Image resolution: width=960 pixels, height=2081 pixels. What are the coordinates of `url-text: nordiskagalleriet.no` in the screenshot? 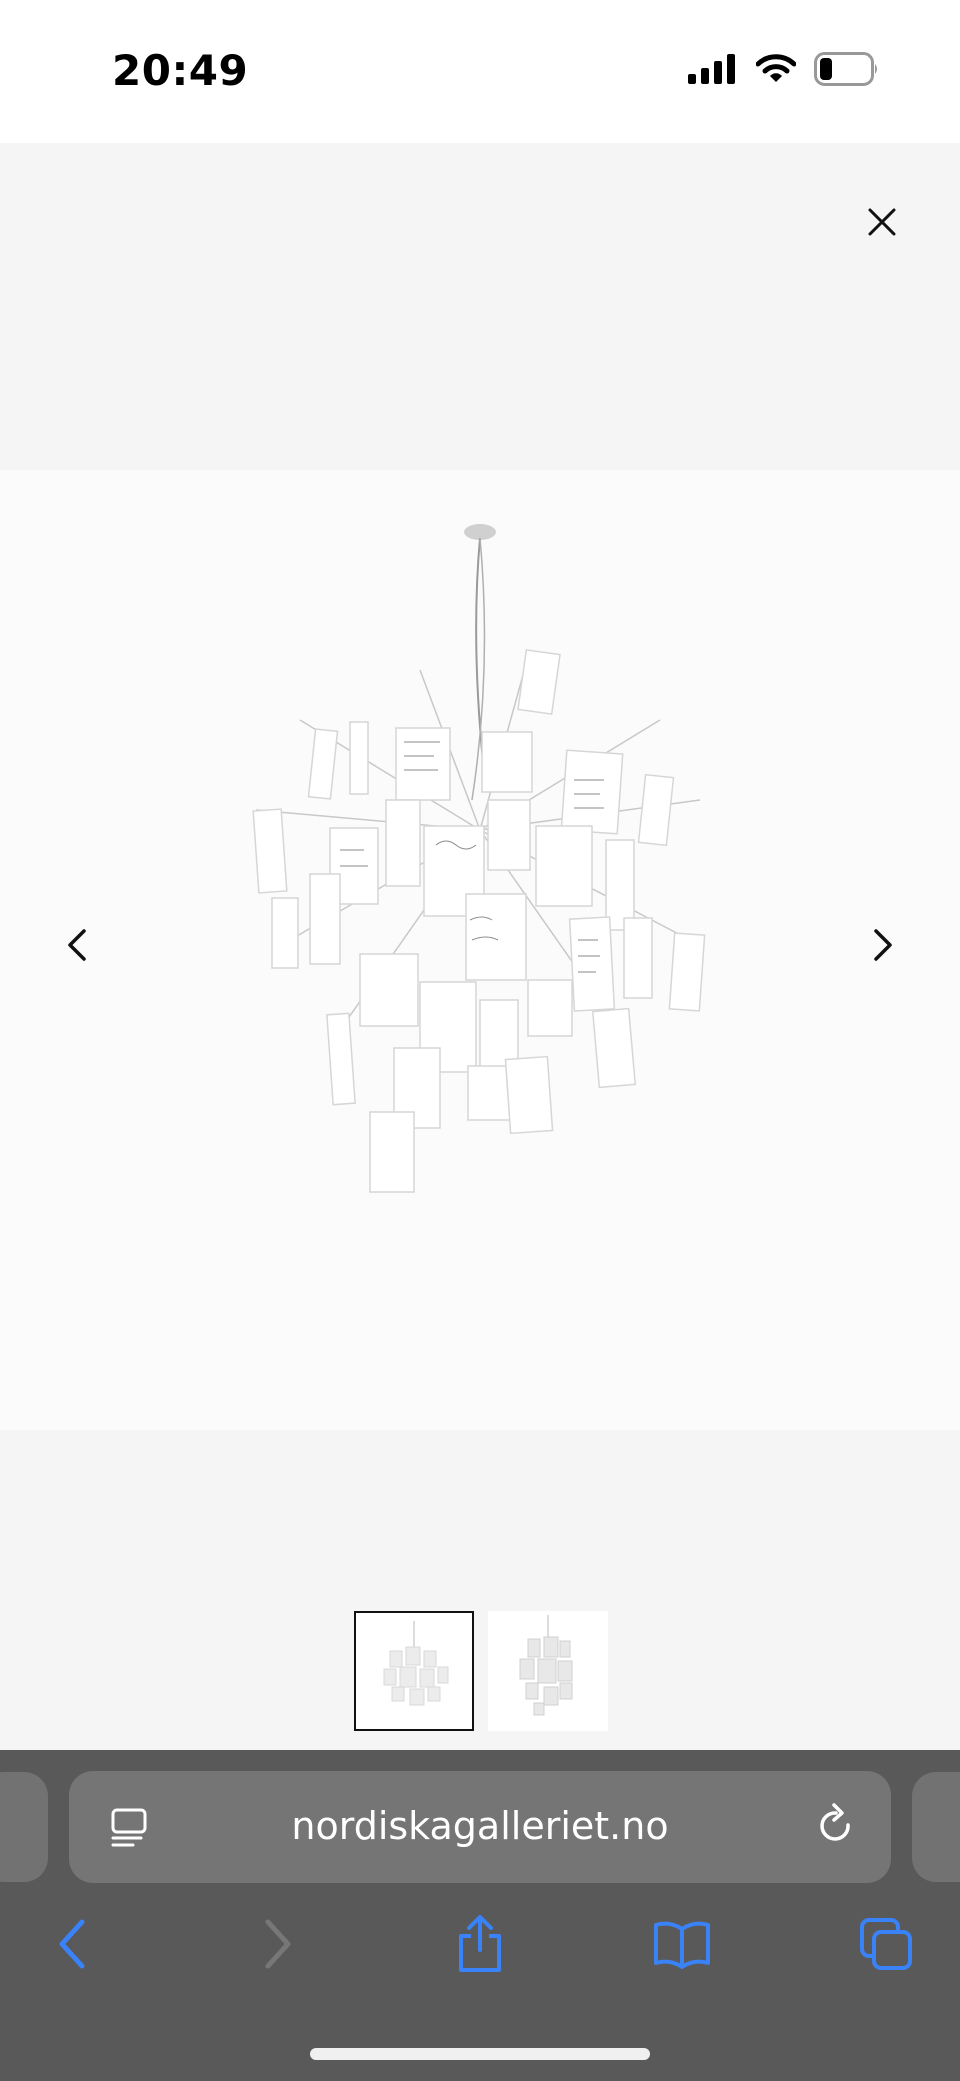 It's located at (480, 1826).